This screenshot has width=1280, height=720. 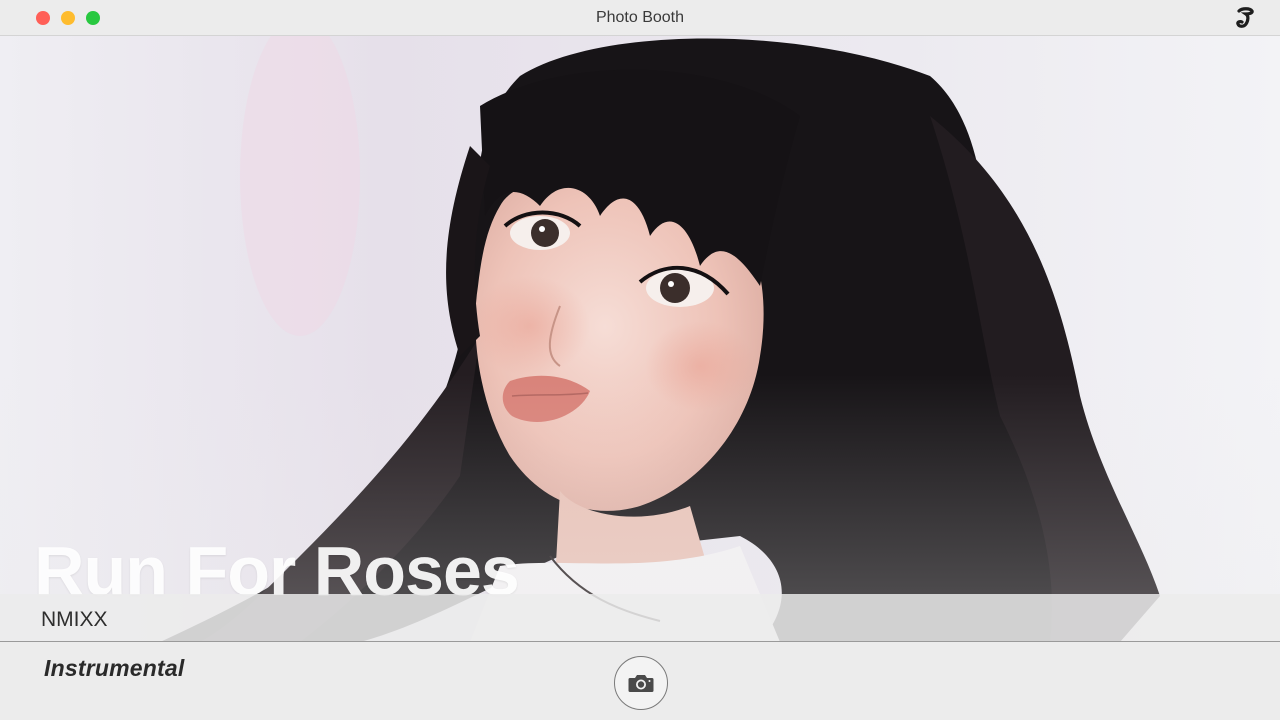 I want to click on camera-icon, so click(x=641, y=683).